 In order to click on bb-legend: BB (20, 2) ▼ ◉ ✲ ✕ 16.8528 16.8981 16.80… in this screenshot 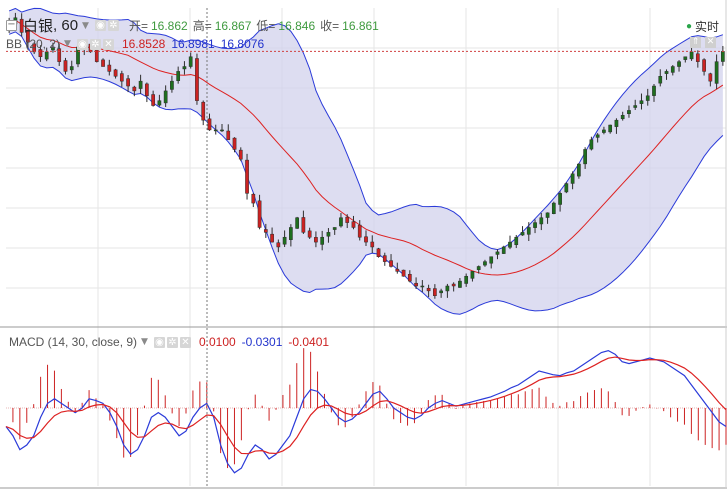, I will do `click(135, 44)`.